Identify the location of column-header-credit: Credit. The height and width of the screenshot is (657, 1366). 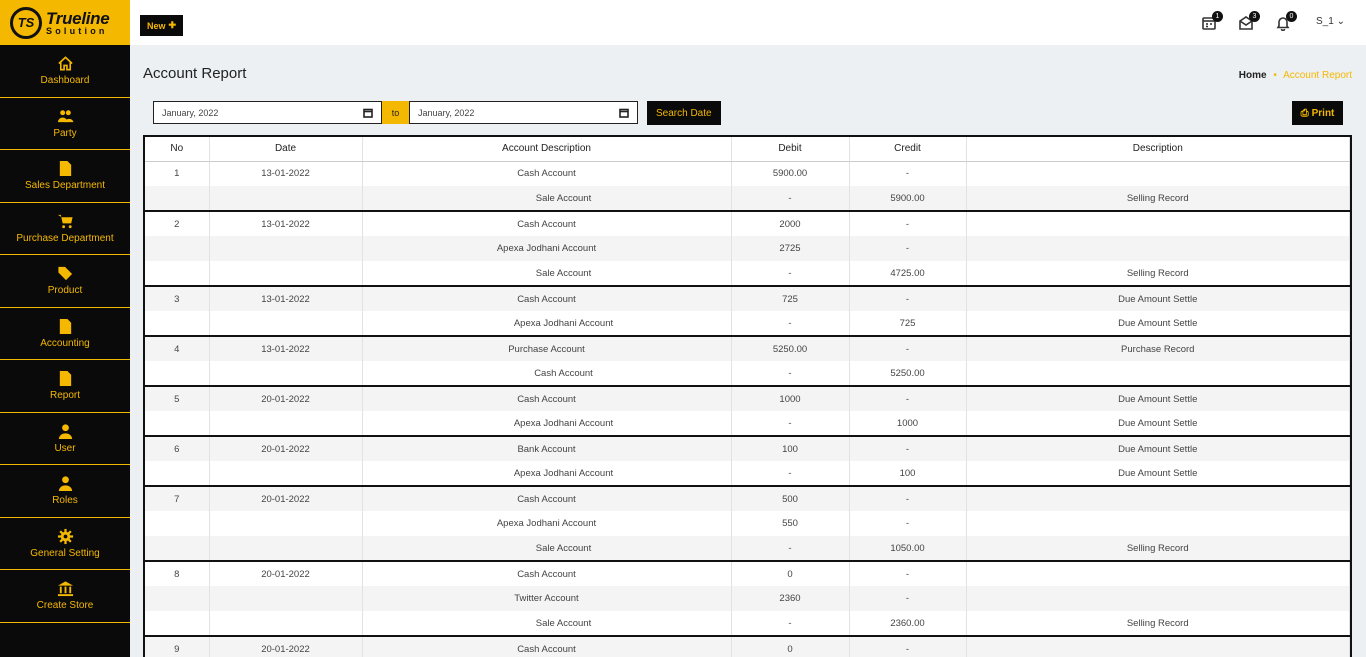
(908, 149).